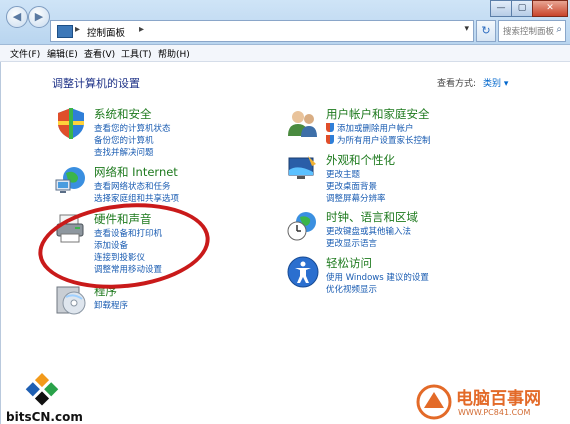 The width and height of the screenshot is (570, 424). Describe the element at coordinates (132, 186) in the screenshot. I see `link-network-status: 查看网络状态和任务` at that location.